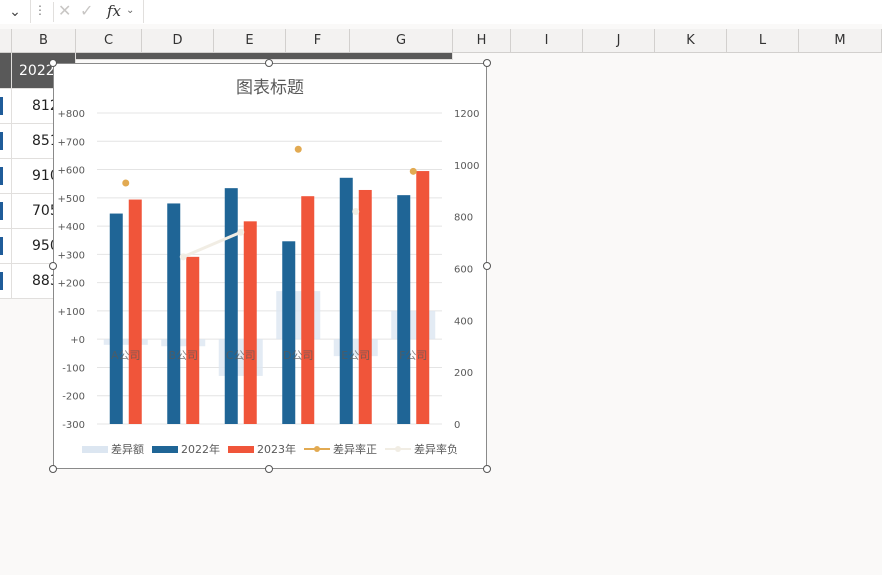 This screenshot has height=575, width=882. I want to click on legend-item: 2022年, so click(186, 449).